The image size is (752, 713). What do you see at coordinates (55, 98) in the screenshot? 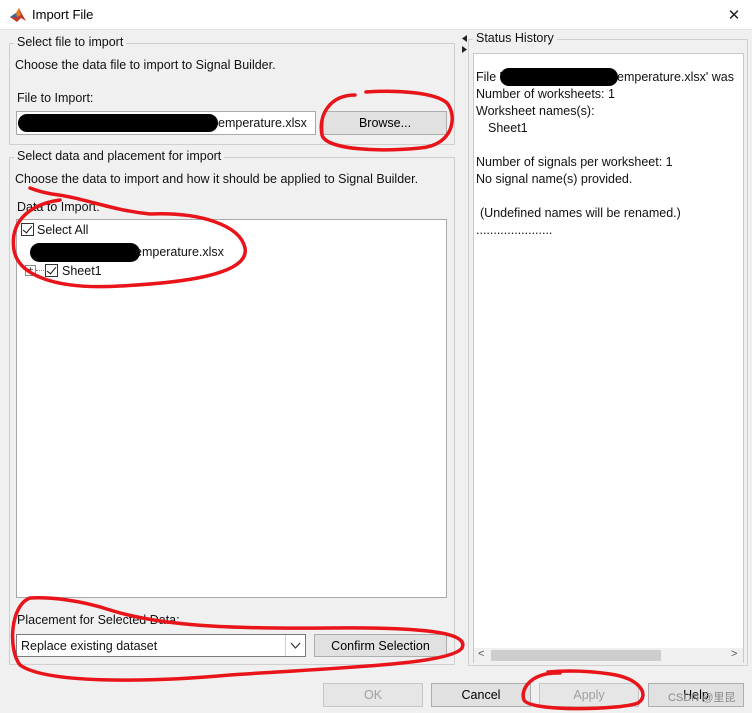
I see `file-to-import-label: File to Import:` at bounding box center [55, 98].